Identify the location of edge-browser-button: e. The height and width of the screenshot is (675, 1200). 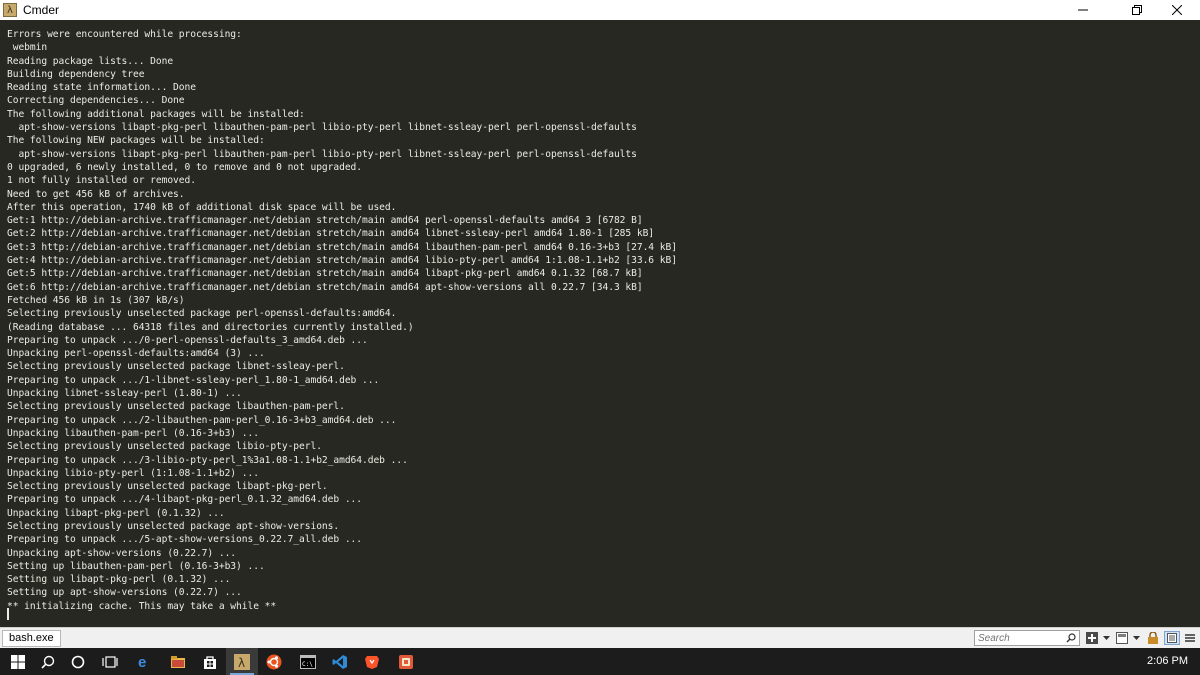
(144, 661).